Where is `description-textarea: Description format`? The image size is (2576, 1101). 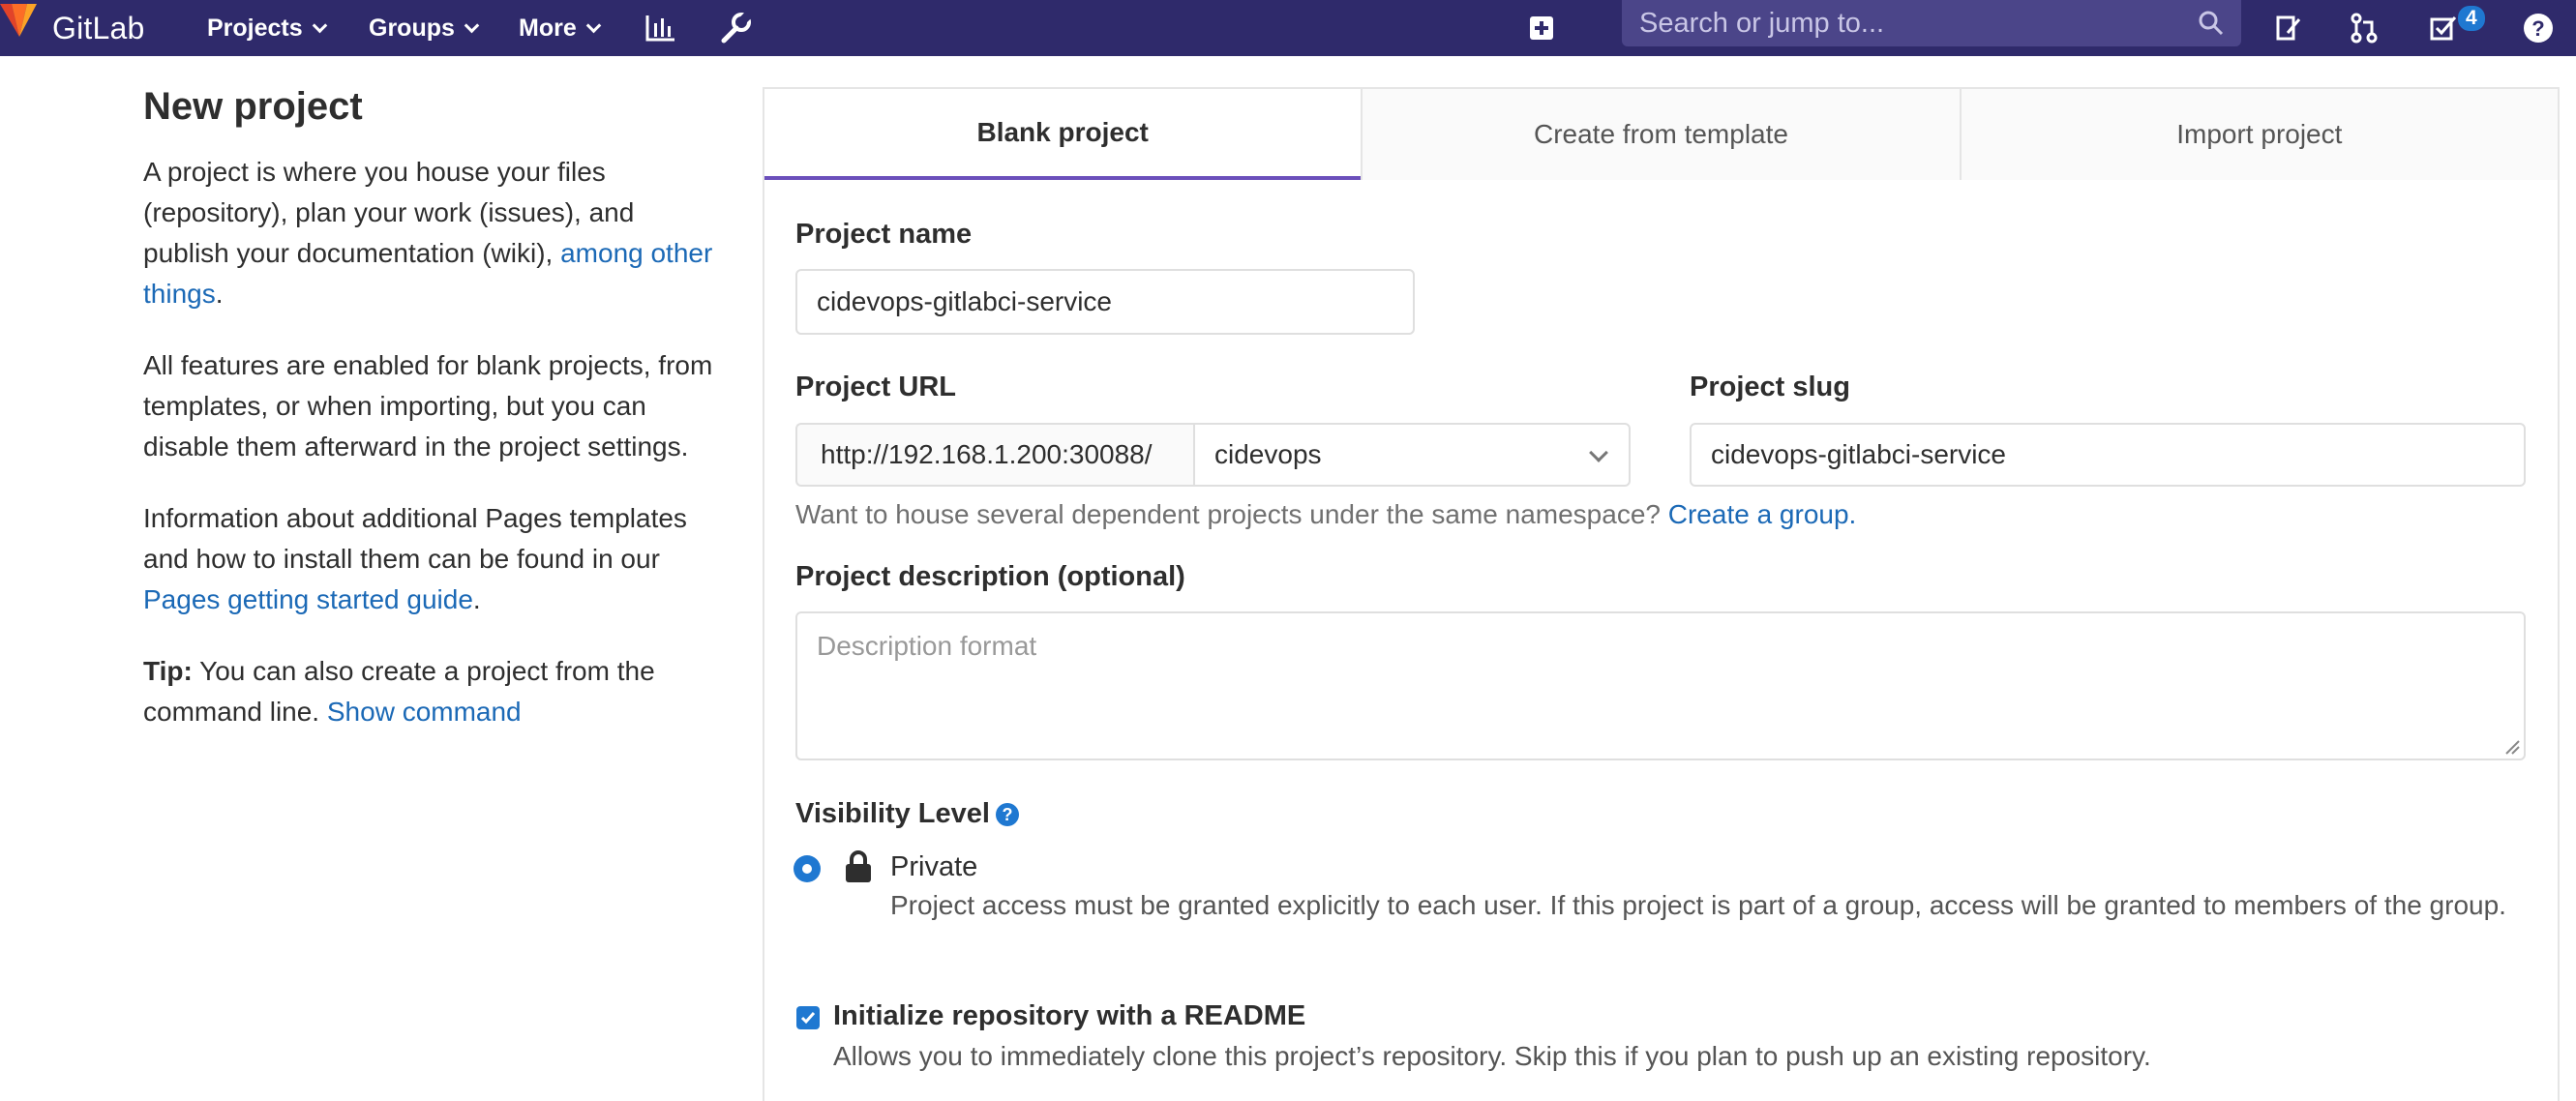 description-textarea: Description format is located at coordinates (1660, 685).